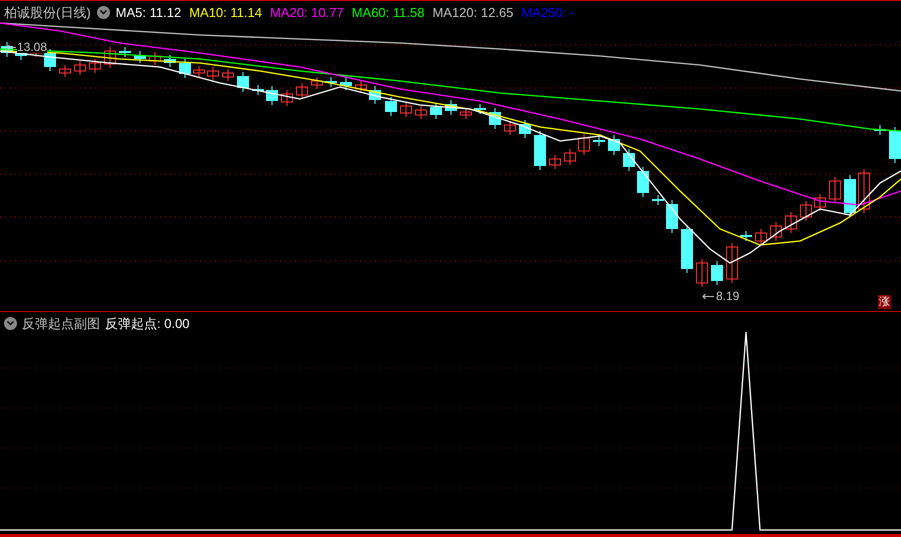  Describe the element at coordinates (147, 324) in the screenshot. I see `indicator-value: 反弹起点: 0.00` at that location.